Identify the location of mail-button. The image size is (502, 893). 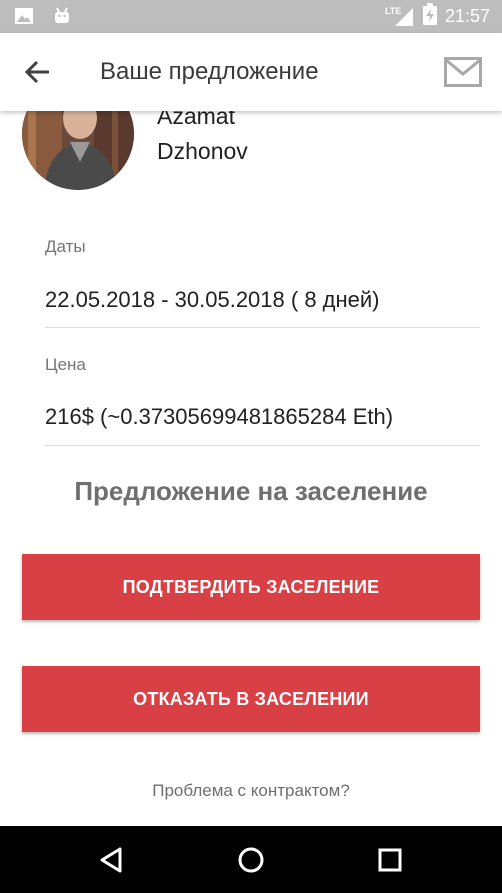
(463, 72).